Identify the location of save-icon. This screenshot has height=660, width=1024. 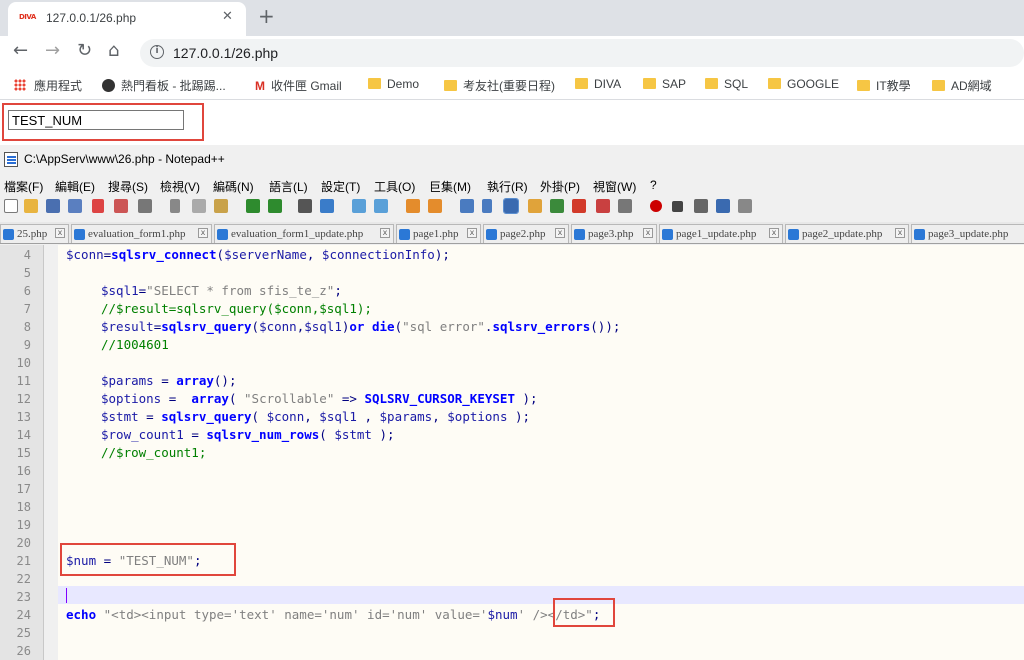
(53, 206).